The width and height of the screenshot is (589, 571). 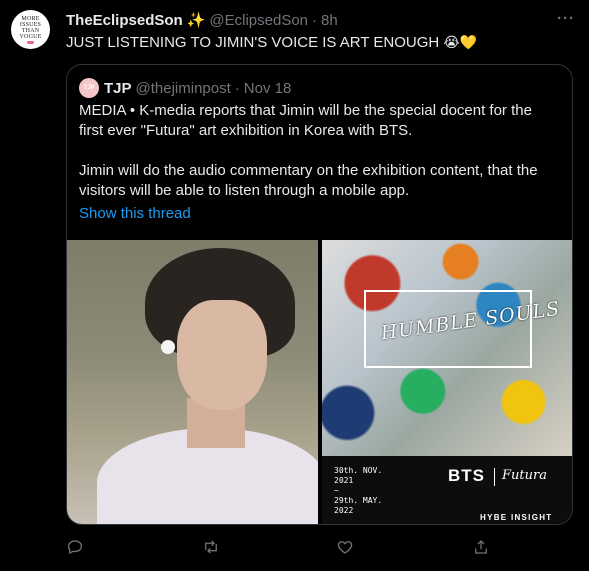 What do you see at coordinates (222, 355) in the screenshot?
I see `photo-face` at bounding box center [222, 355].